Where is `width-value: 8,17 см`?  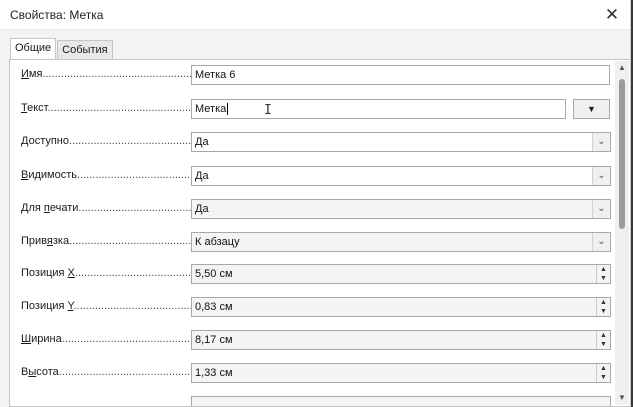
width-value: 8,17 см is located at coordinates (214, 340).